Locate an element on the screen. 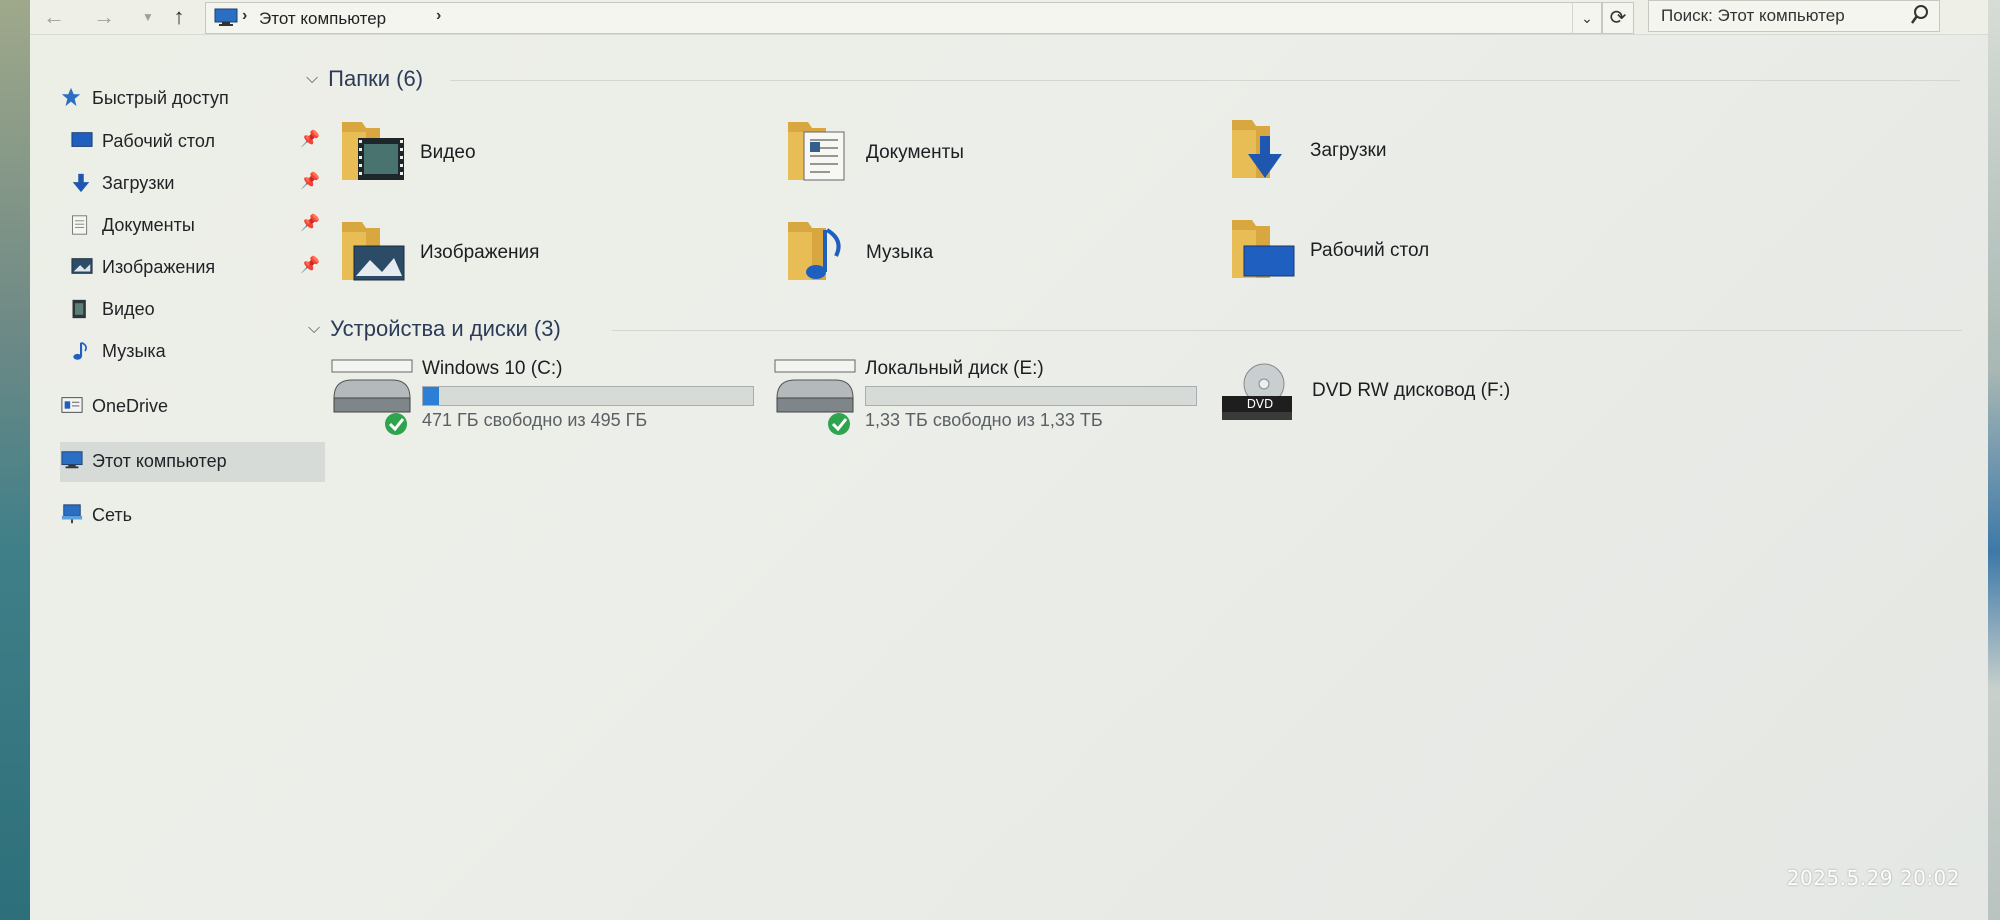 The width and height of the screenshot is (2000, 920). sidebar-item-onedrive: OneDrive is located at coordinates (114, 406).